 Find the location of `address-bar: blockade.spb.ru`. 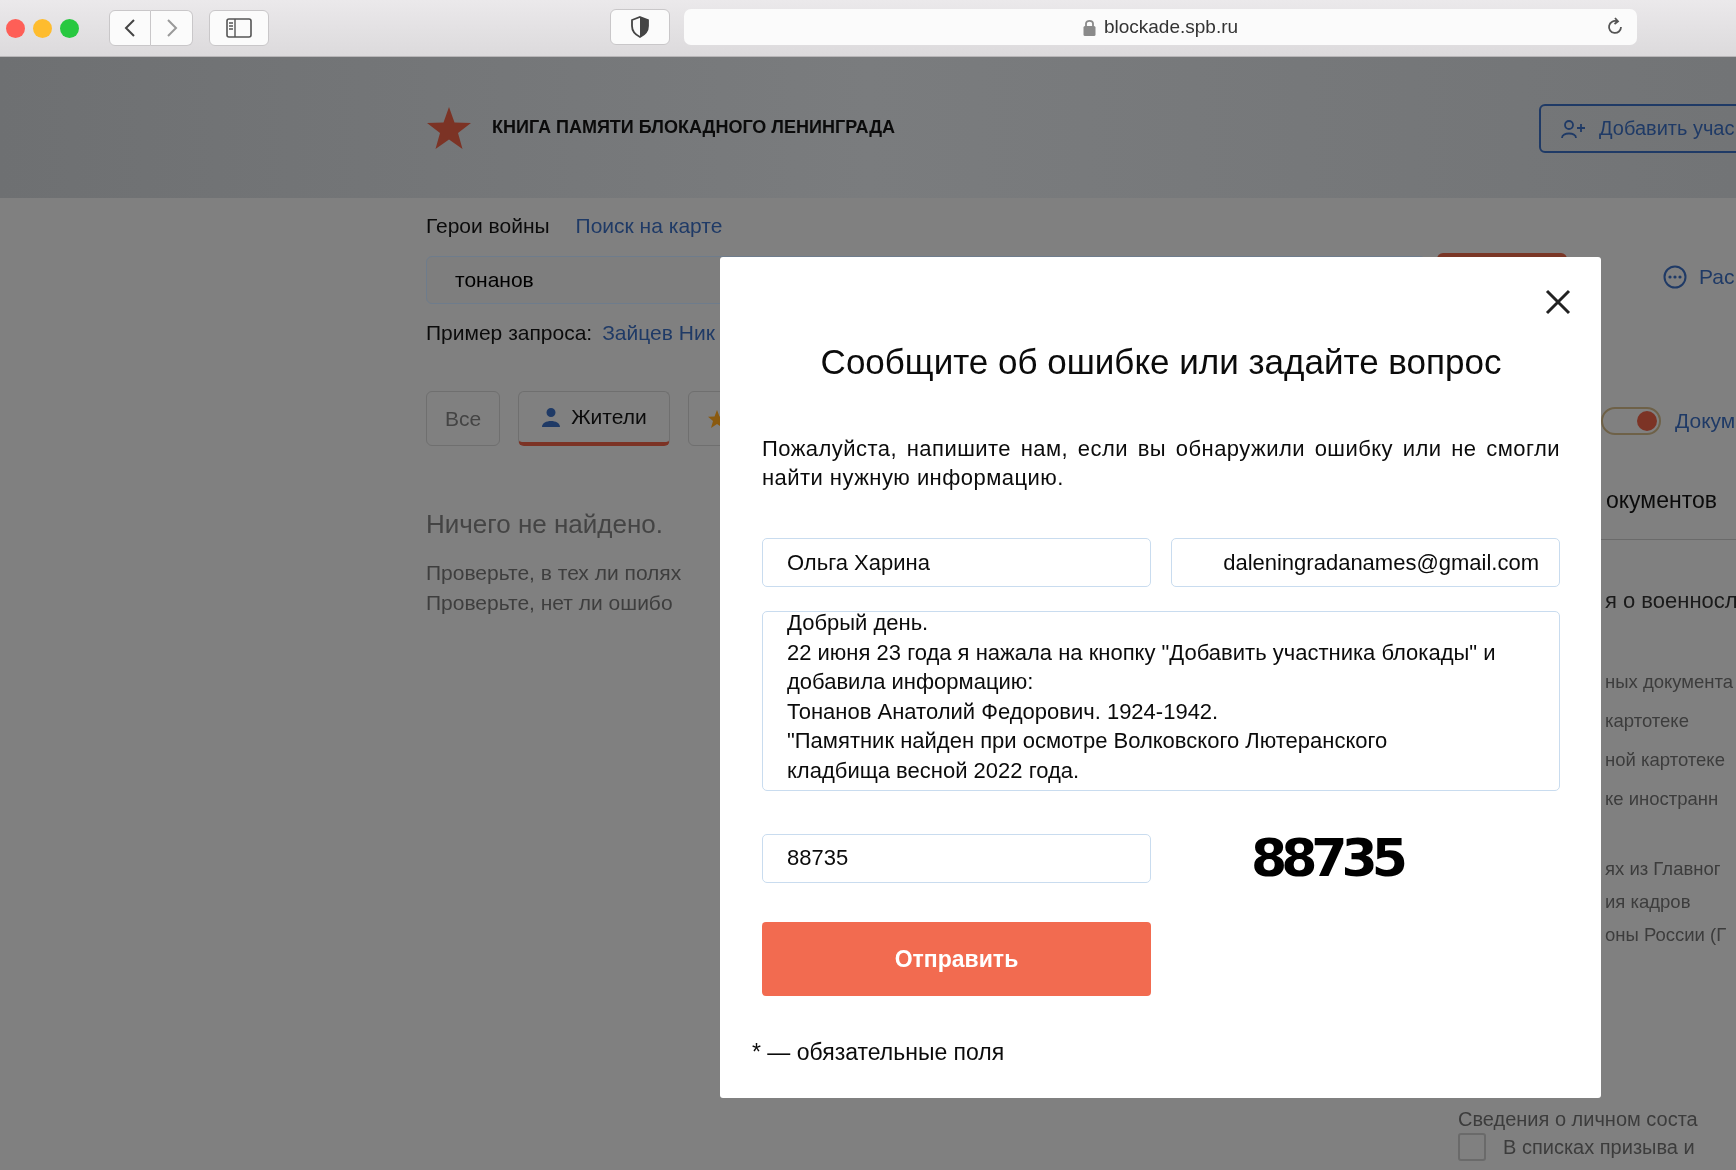

address-bar: blockade.spb.ru is located at coordinates (1160, 27).